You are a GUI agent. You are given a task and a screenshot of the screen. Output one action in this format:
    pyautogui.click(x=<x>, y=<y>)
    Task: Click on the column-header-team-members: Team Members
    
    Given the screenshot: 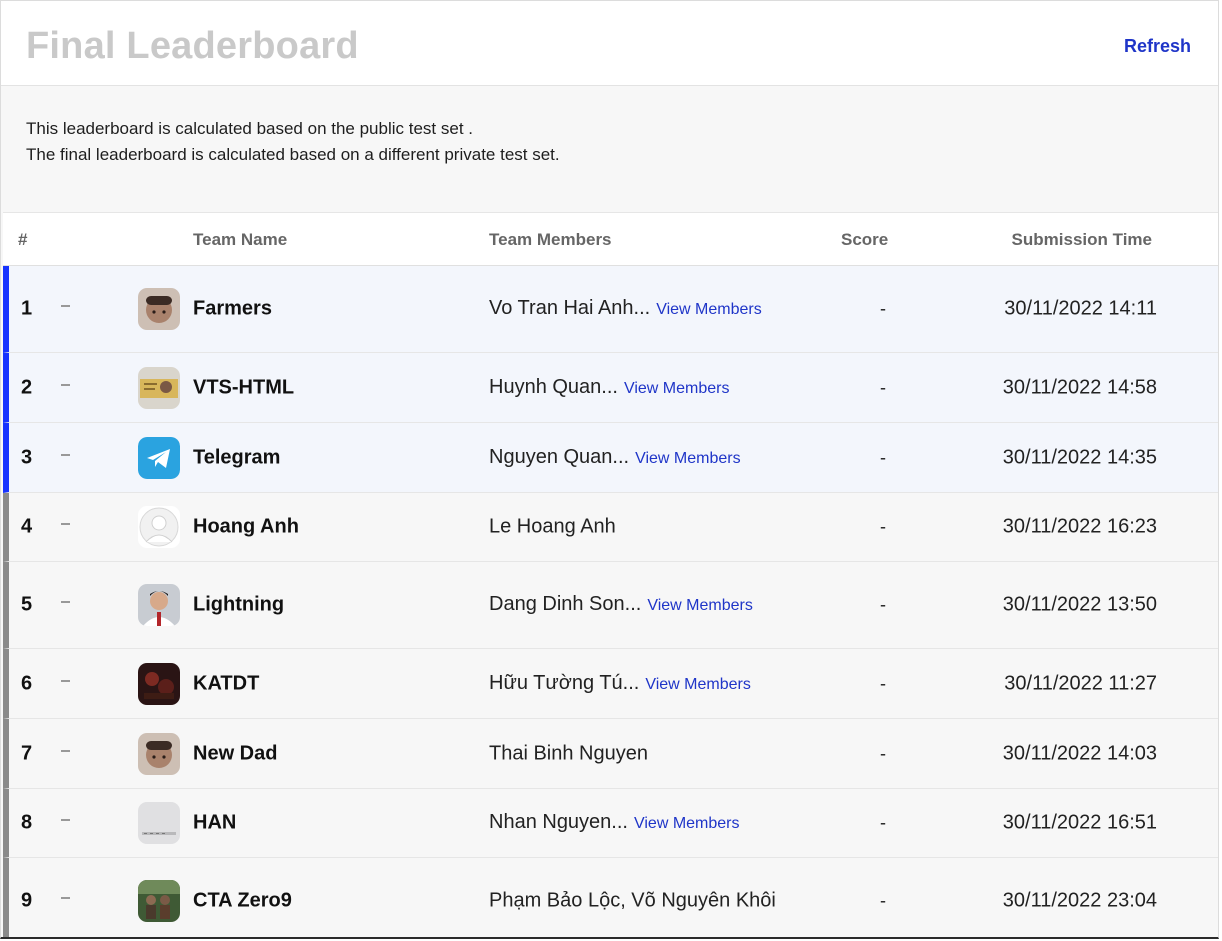 What is the action you would take?
    pyautogui.click(x=550, y=239)
    